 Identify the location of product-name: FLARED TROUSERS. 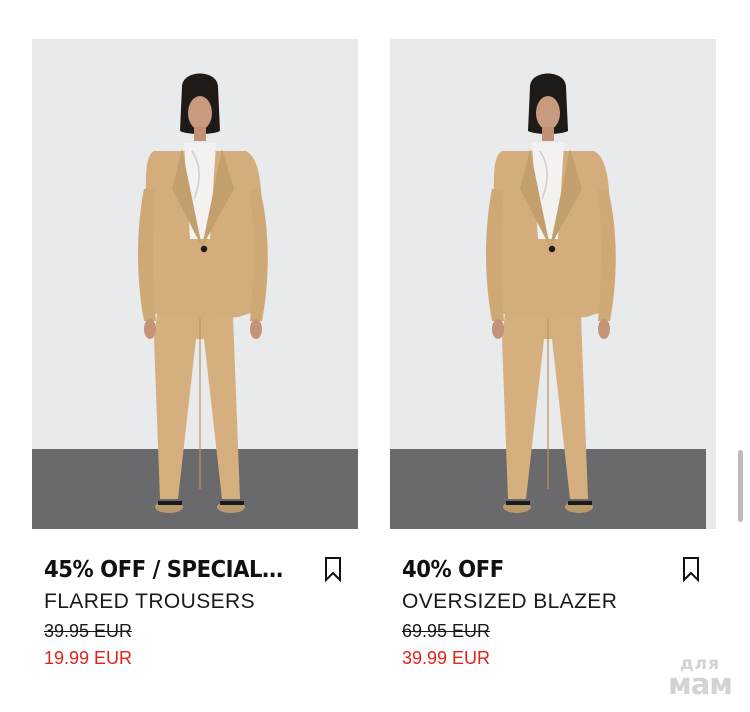
(201, 602).